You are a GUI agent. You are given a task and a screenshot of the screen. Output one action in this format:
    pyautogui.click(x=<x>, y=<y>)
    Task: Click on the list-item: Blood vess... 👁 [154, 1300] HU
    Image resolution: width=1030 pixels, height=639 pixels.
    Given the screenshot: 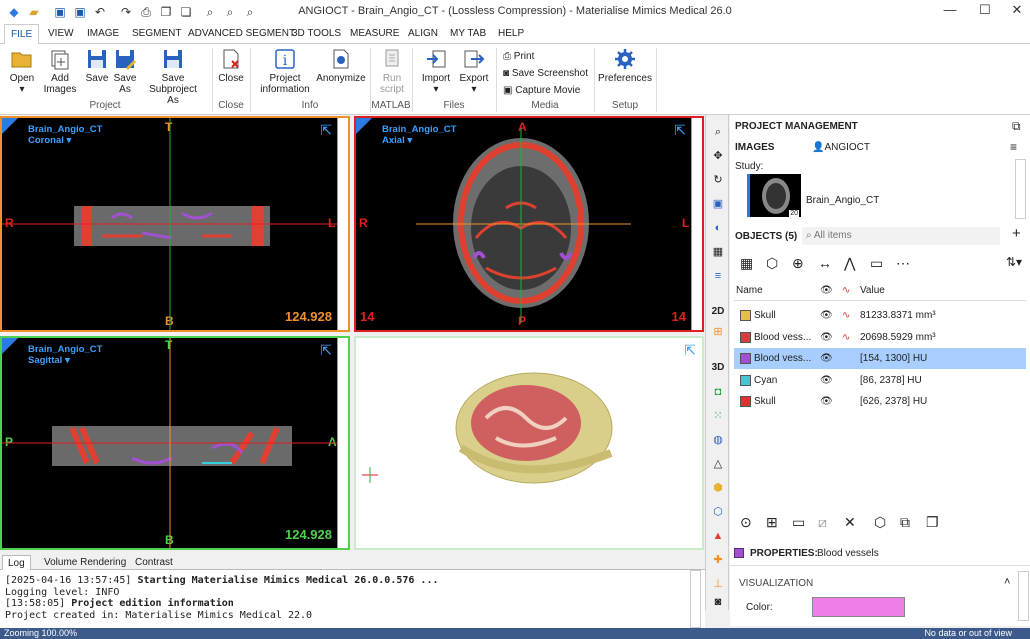 What is the action you would take?
    pyautogui.click(x=880, y=358)
    